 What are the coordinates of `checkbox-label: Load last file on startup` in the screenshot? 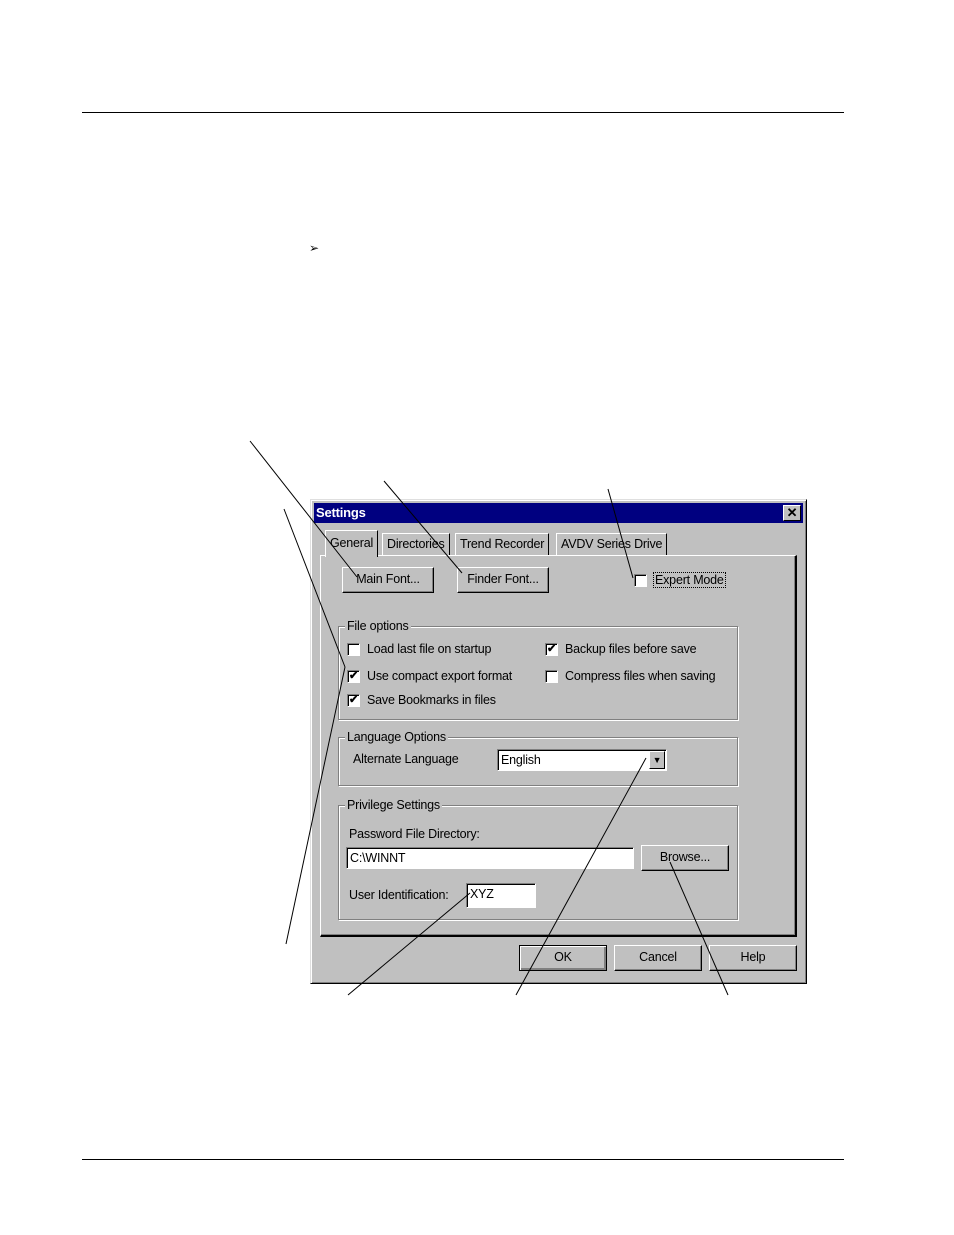 It's located at (429, 649).